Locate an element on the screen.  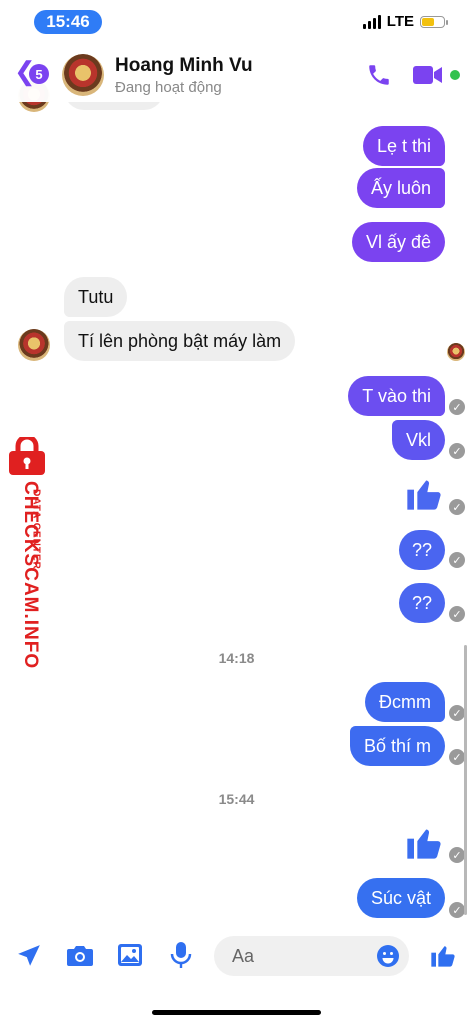
seen-avatar is located at coordinates (456, 352).